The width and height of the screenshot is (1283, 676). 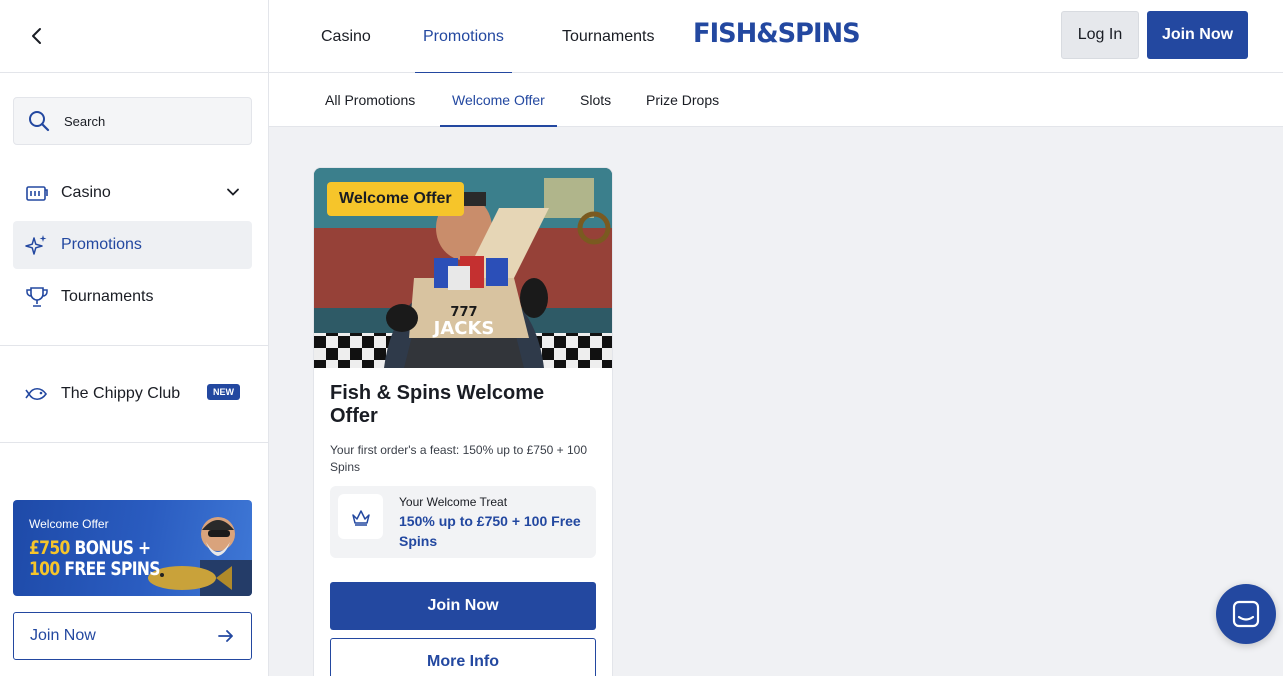 I want to click on subtab-label: All Promotions, so click(x=370, y=99).